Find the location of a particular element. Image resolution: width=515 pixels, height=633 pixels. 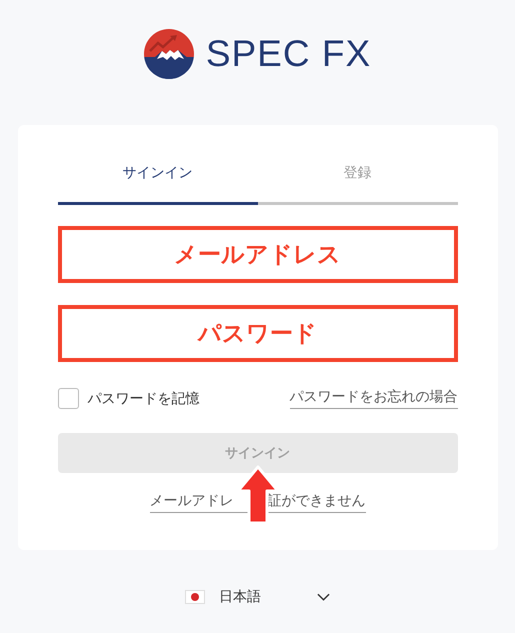

tab: サインイン is located at coordinates (158, 180).